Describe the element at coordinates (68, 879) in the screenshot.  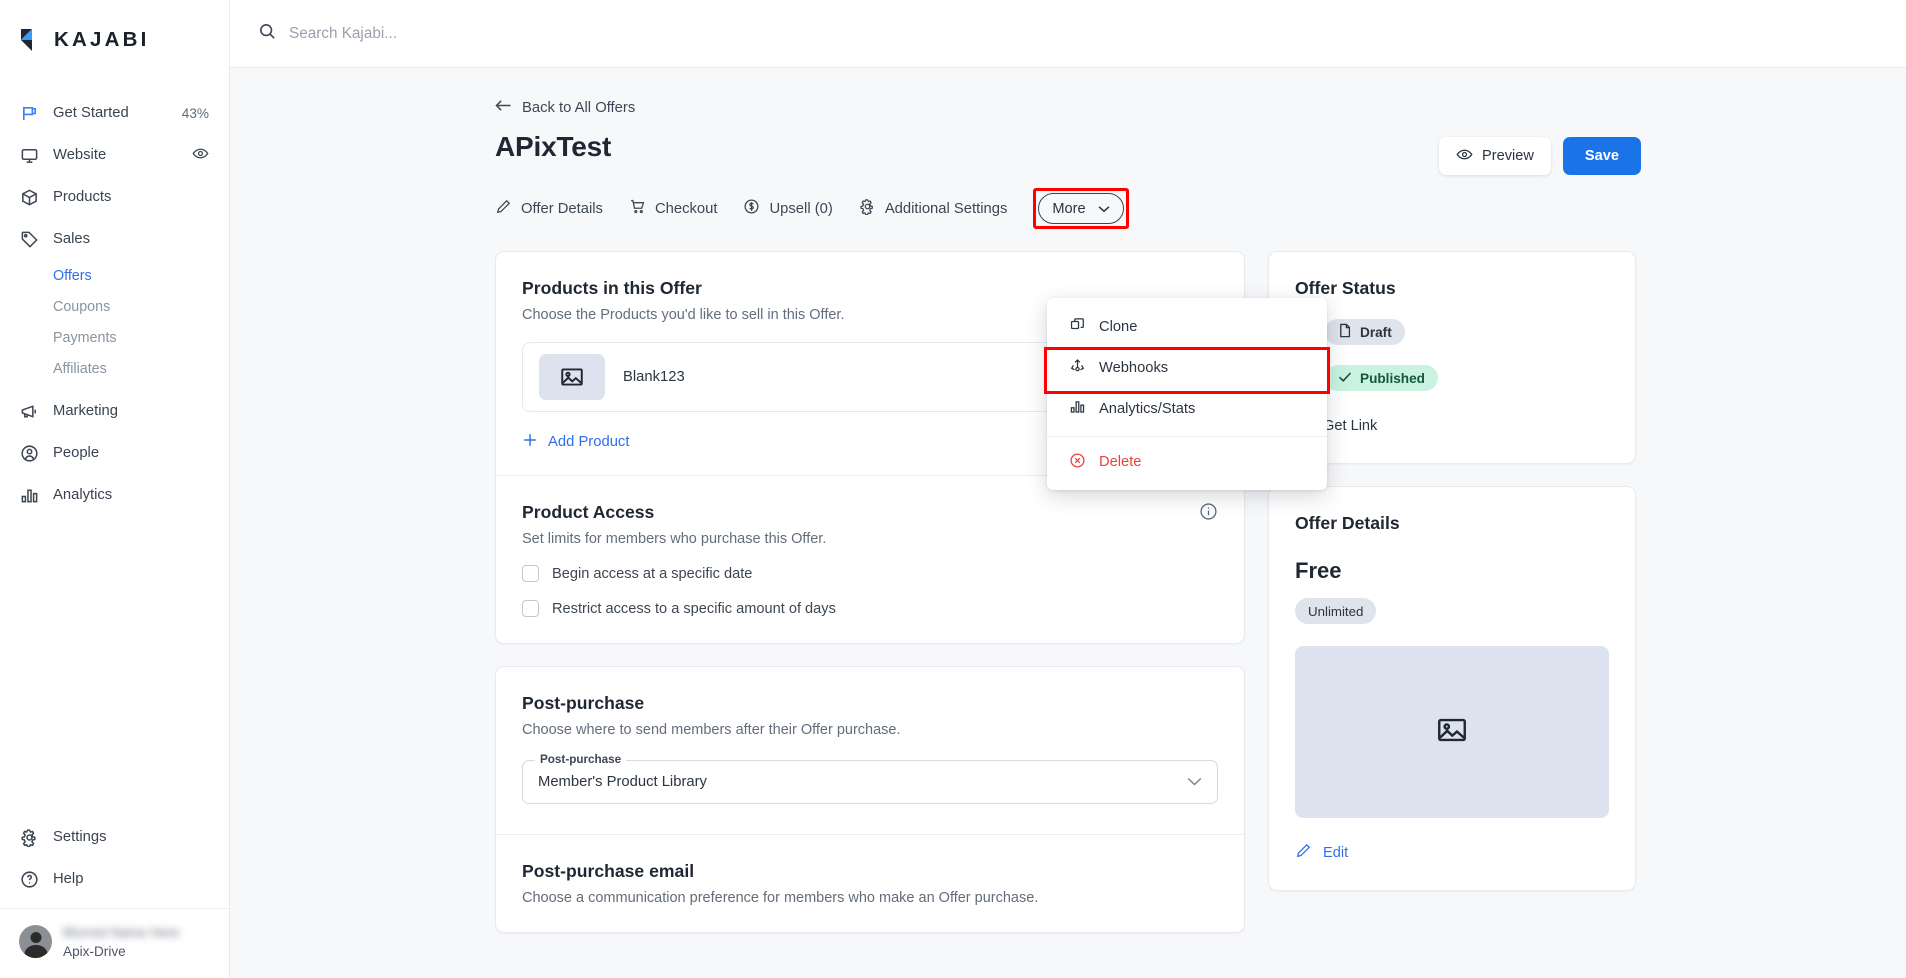
I see `sidebar-item-label: Help` at that location.